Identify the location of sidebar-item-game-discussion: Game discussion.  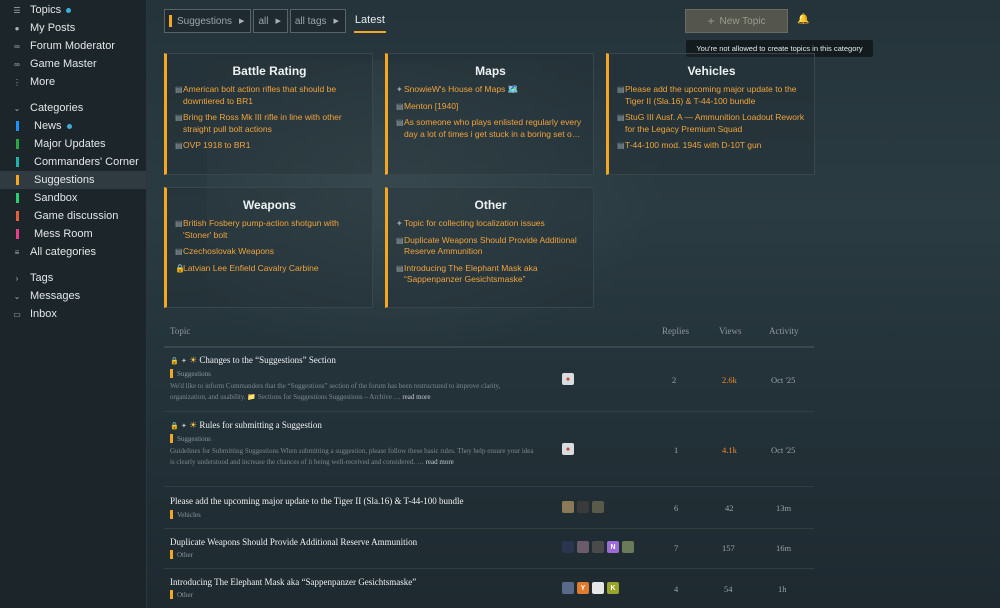
(73, 216).